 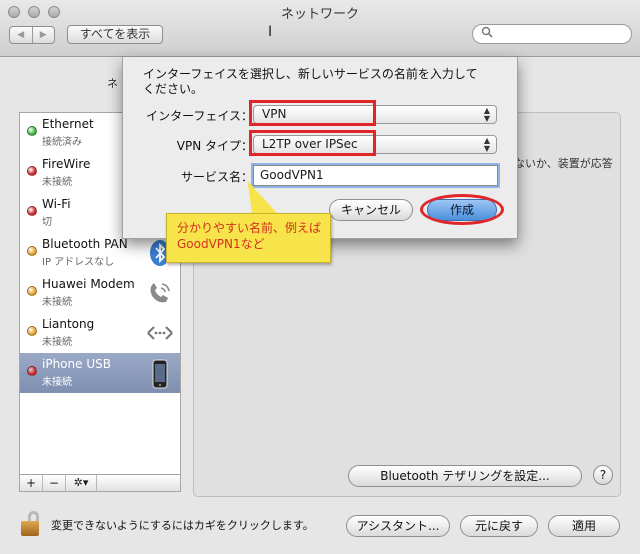 I want to click on interface-highlight, so click(x=312, y=113).